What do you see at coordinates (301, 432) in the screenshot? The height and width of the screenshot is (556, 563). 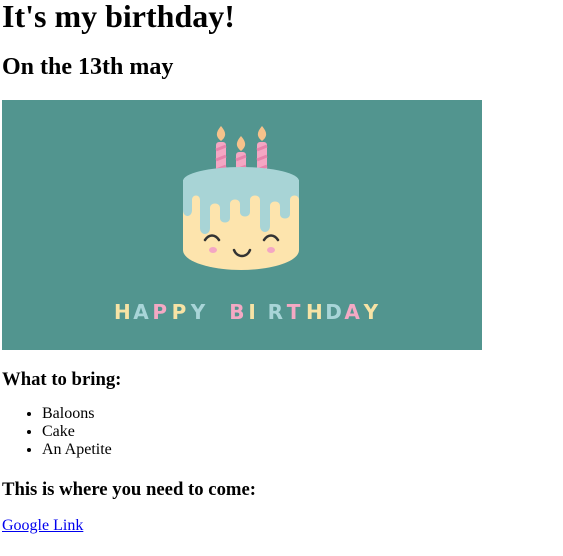 I see `list-item: Cake` at bounding box center [301, 432].